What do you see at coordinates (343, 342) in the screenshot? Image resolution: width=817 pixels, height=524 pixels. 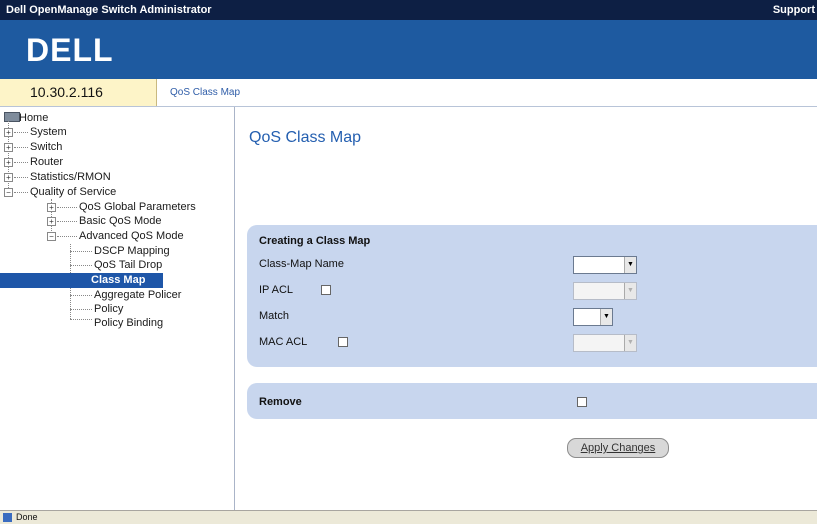 I see `mac-acl-checkbox` at bounding box center [343, 342].